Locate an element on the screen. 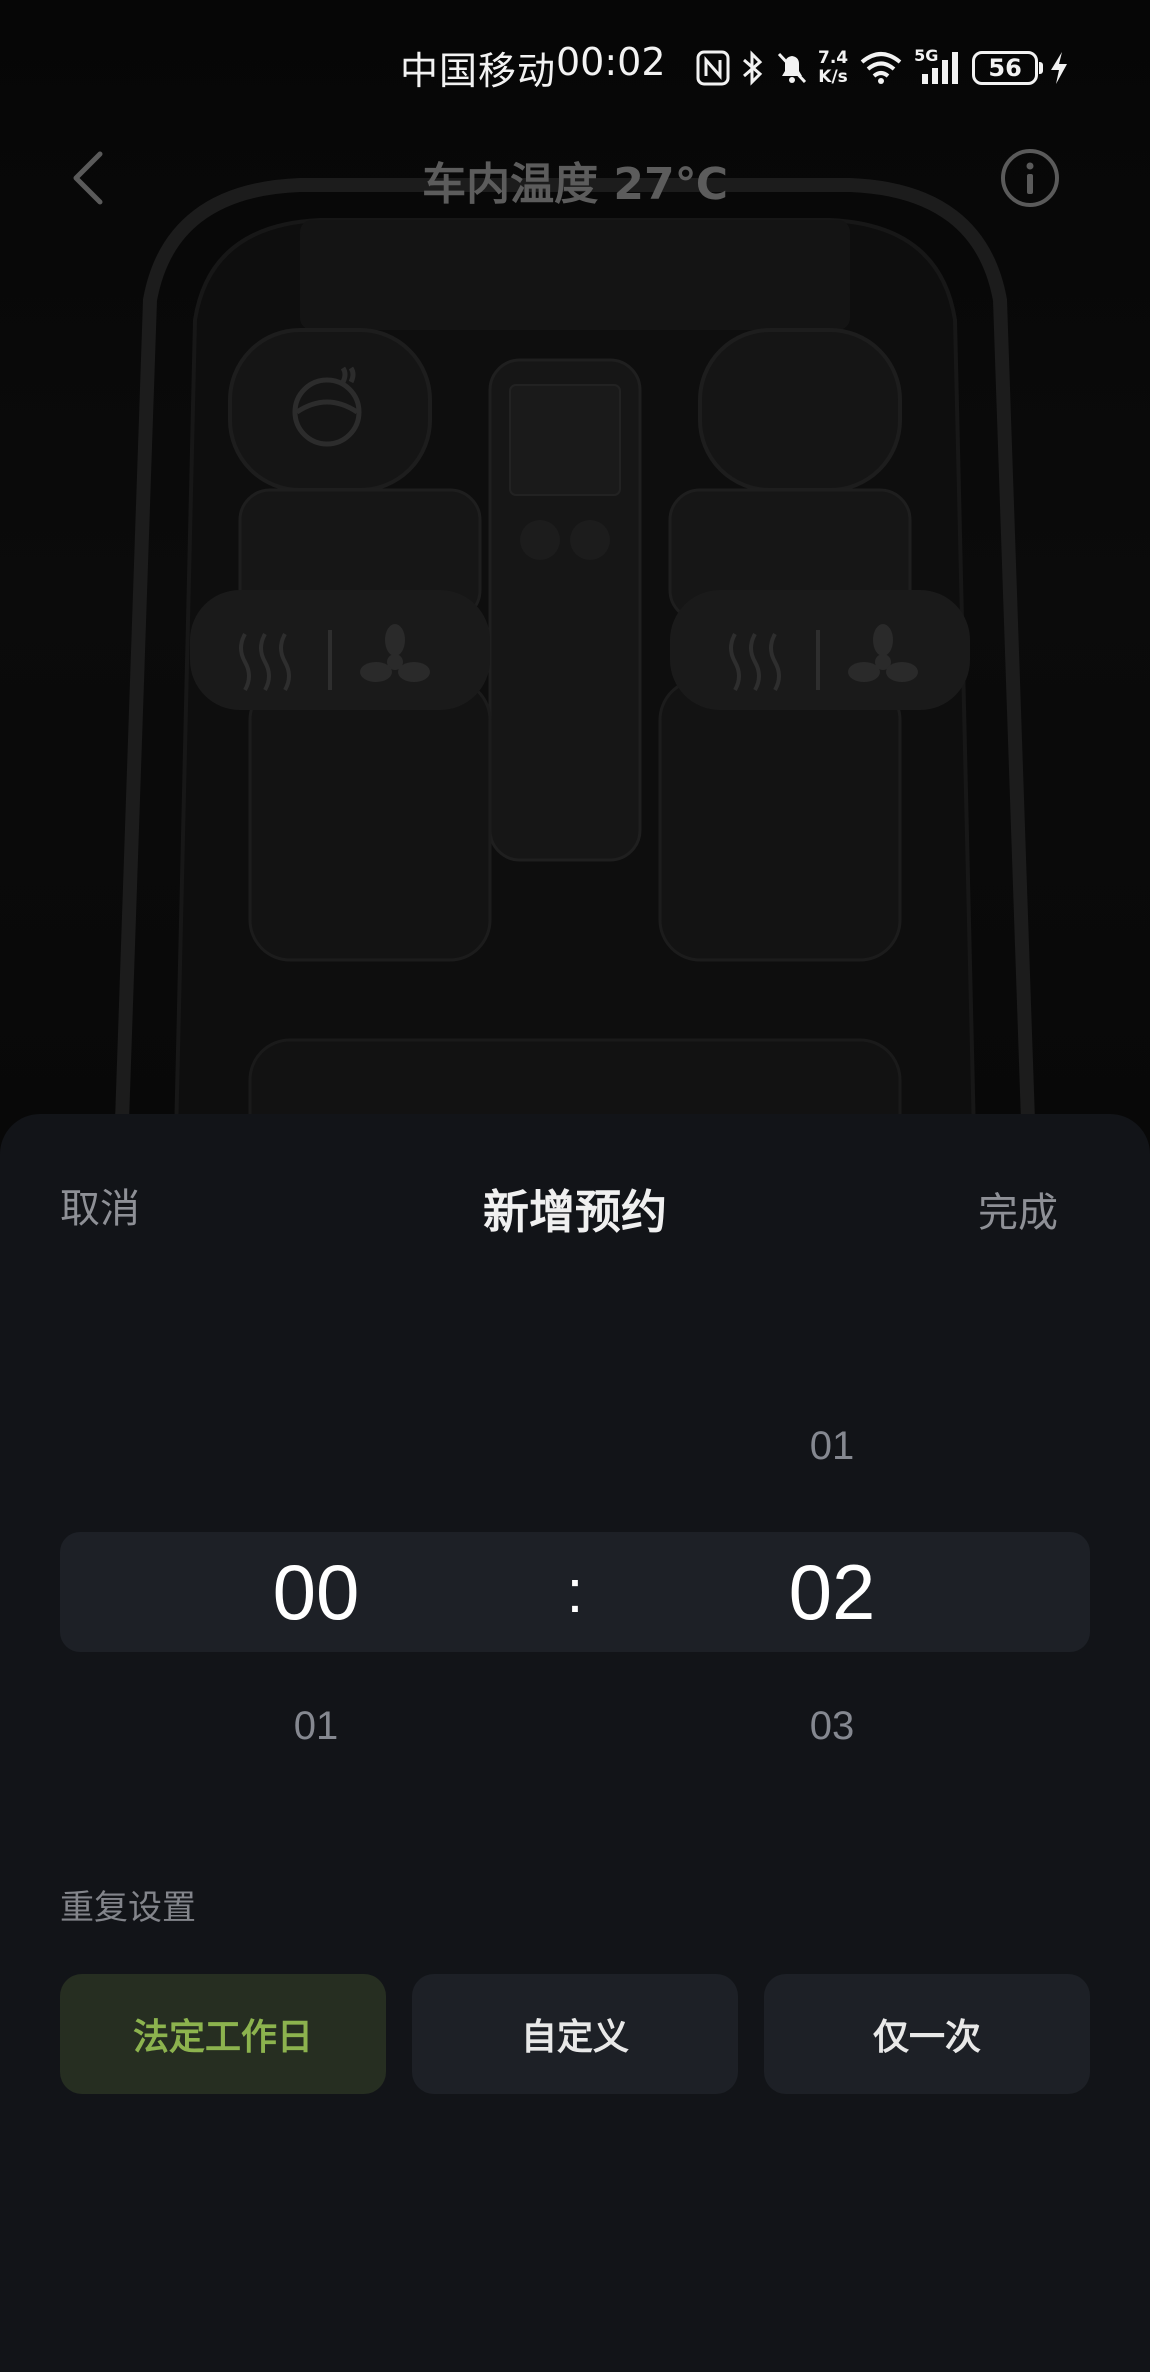  repeat-settings-label: 重复设置 is located at coordinates (128, 1908).